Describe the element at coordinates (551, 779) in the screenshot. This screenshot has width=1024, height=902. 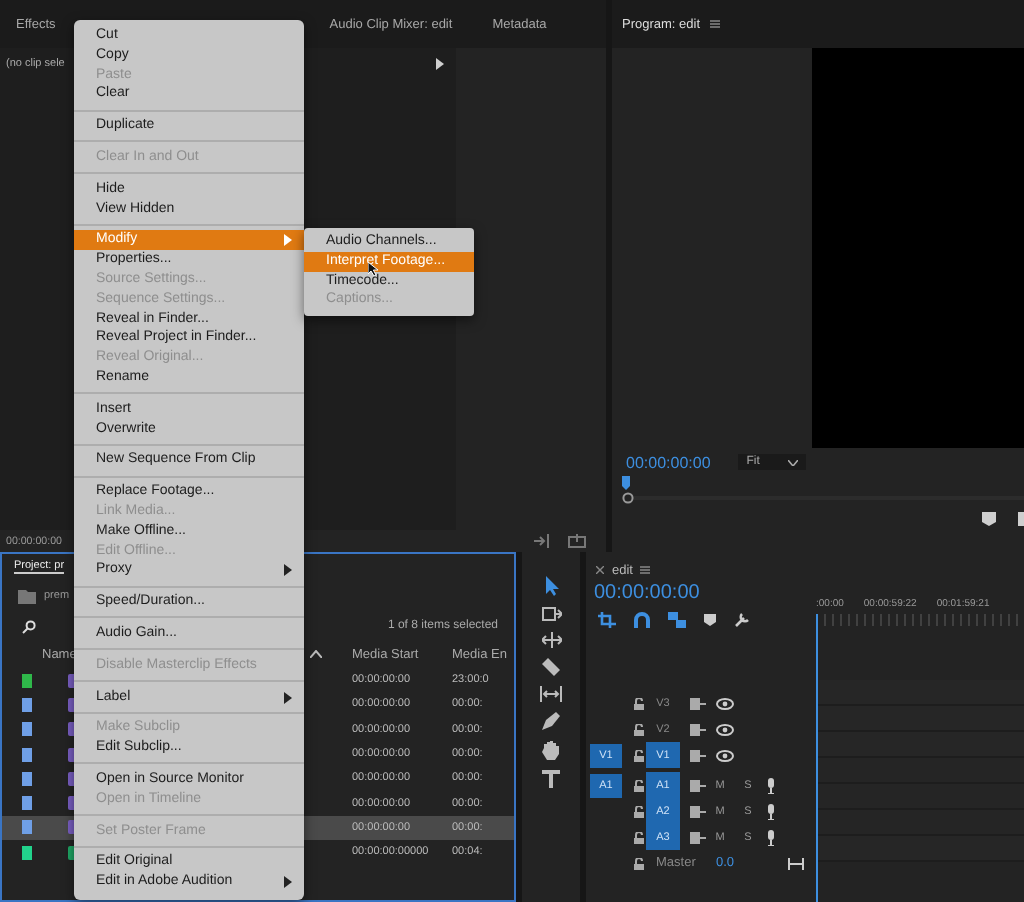
I see `type-tool-icon` at that location.